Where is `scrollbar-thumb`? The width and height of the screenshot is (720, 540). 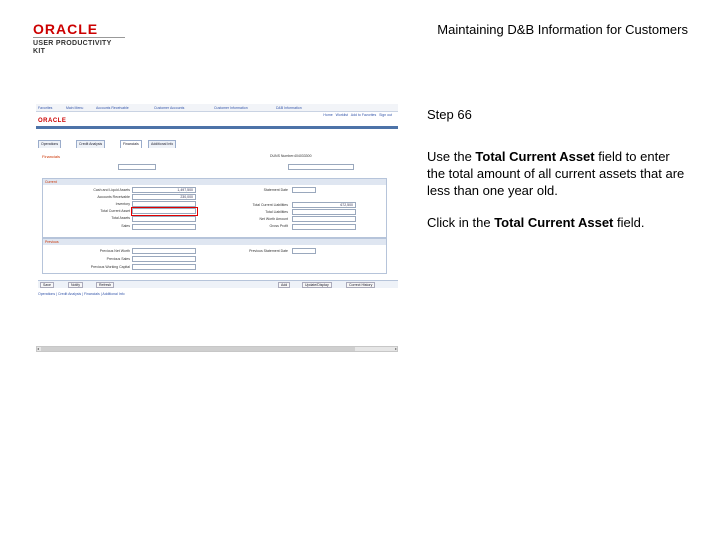
scrollbar-thumb is located at coordinates (198, 349).